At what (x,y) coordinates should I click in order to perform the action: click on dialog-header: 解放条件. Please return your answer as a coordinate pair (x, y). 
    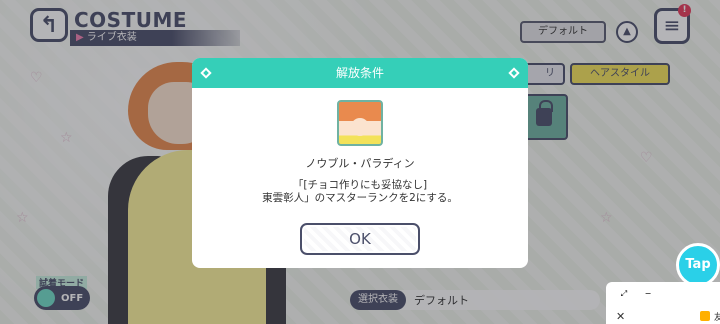
    Looking at the image, I should click on (360, 73).